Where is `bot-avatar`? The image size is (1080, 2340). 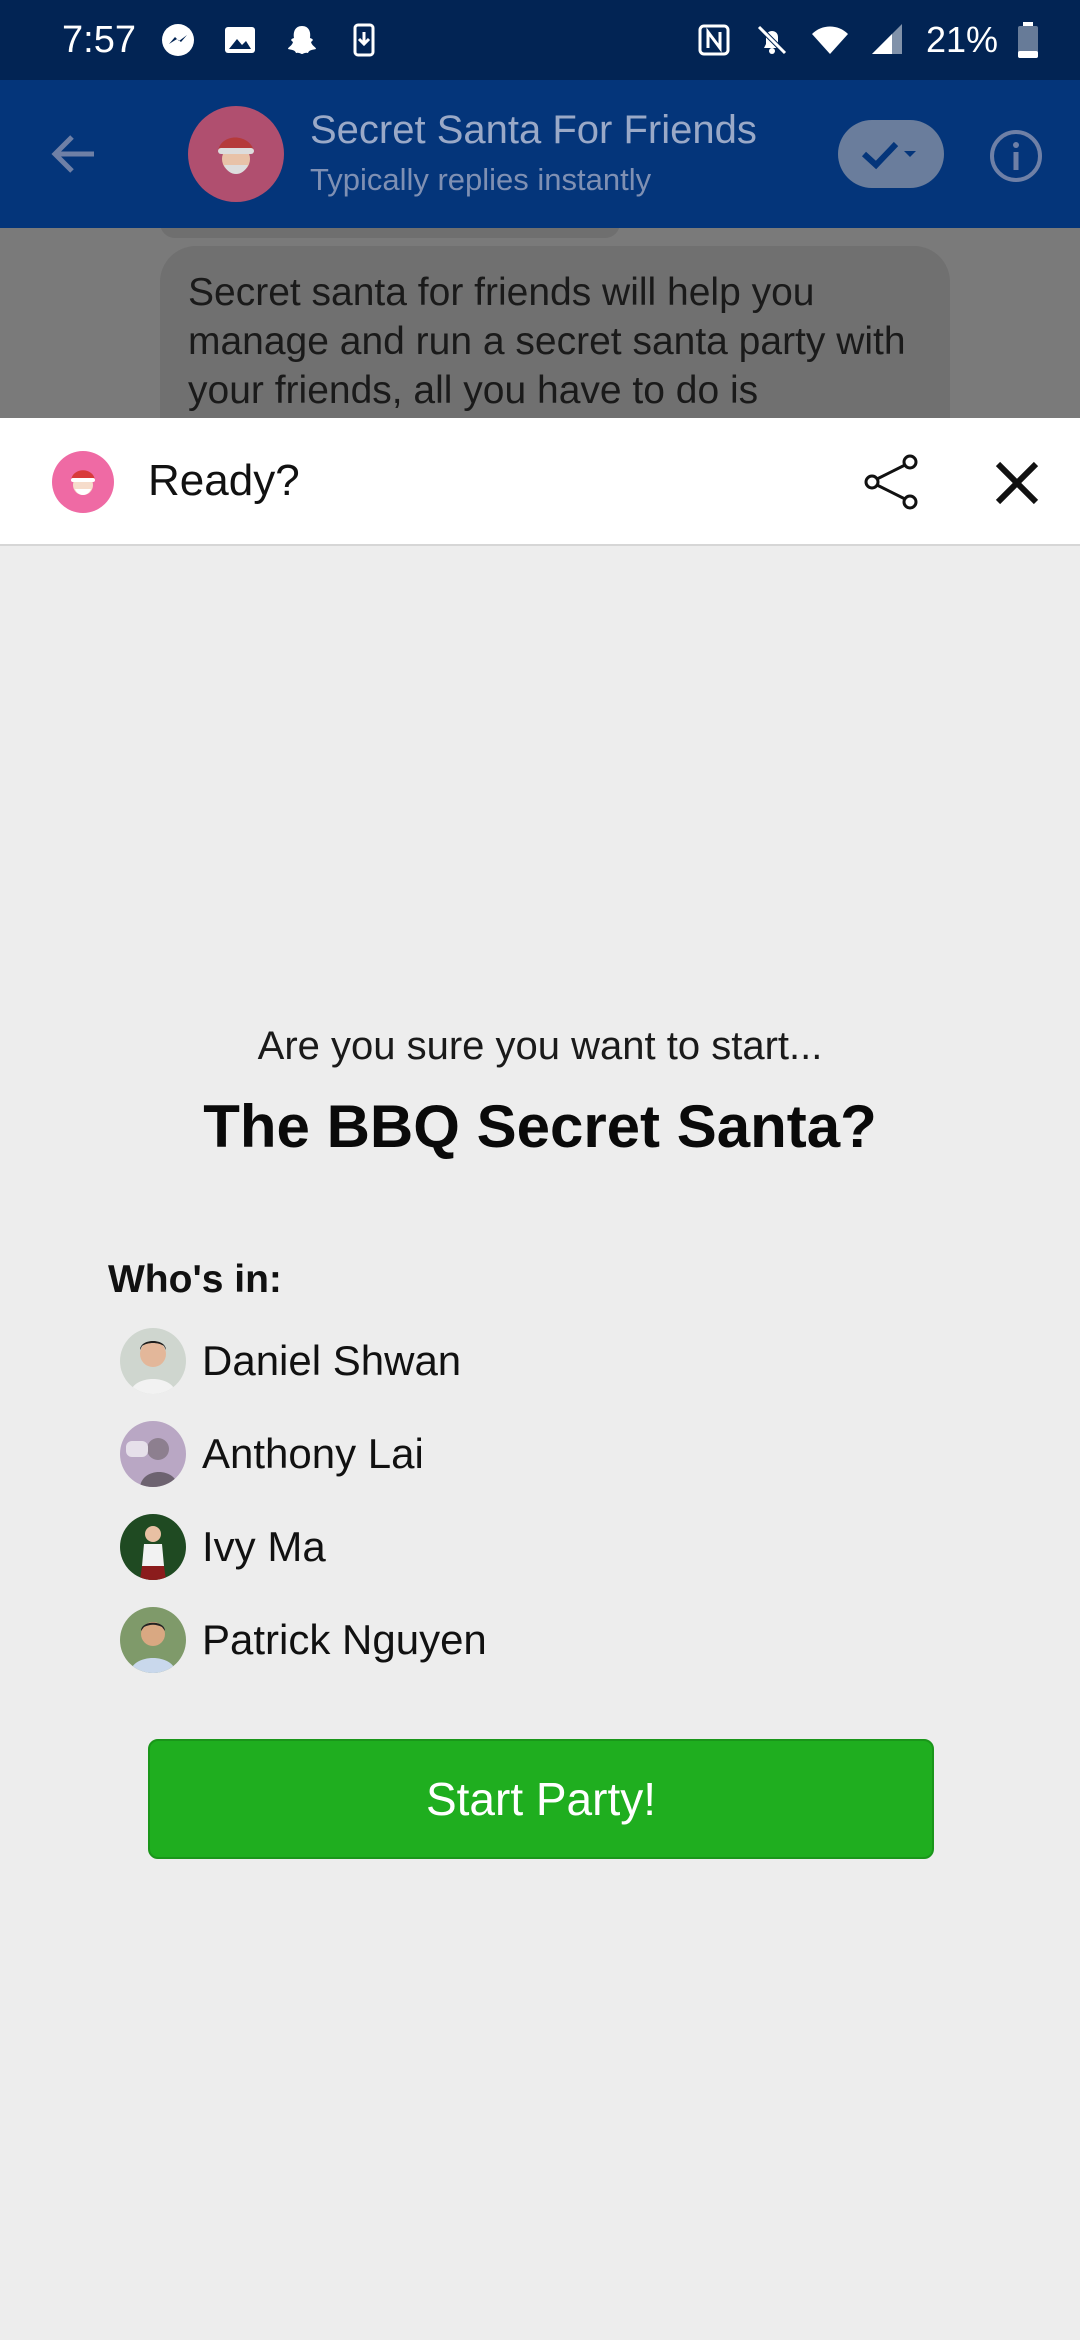
bot-avatar is located at coordinates (236, 154).